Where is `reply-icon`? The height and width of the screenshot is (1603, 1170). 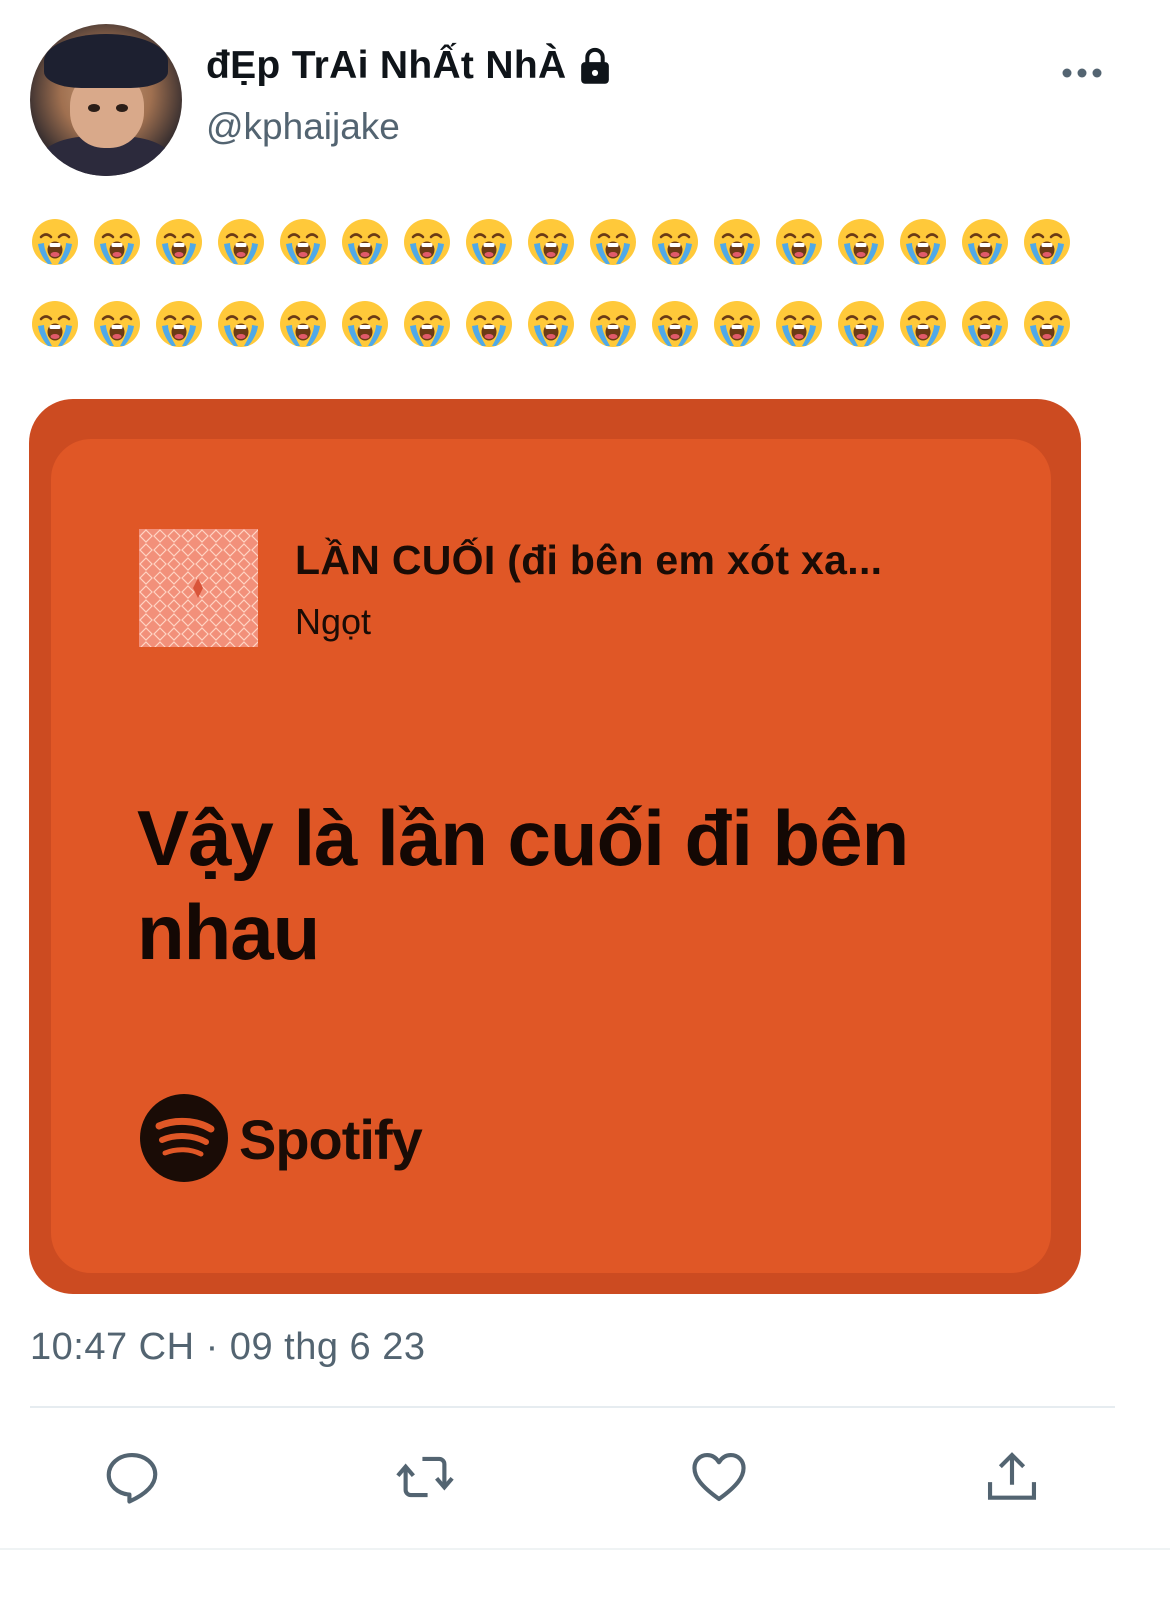
reply-icon is located at coordinates (132, 1477).